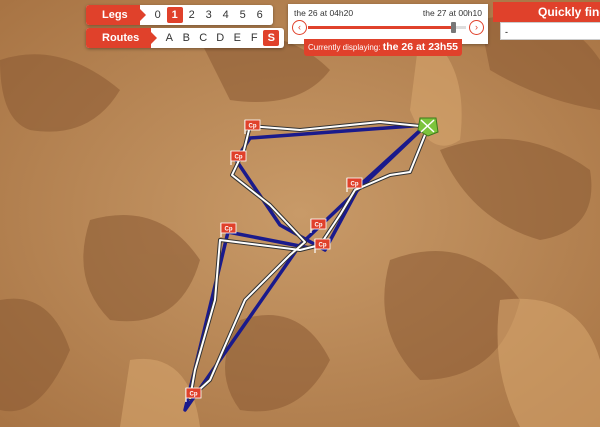 The width and height of the screenshot is (600, 427). Describe the element at coordinates (203, 38) in the screenshot. I see `route-option: C` at that location.